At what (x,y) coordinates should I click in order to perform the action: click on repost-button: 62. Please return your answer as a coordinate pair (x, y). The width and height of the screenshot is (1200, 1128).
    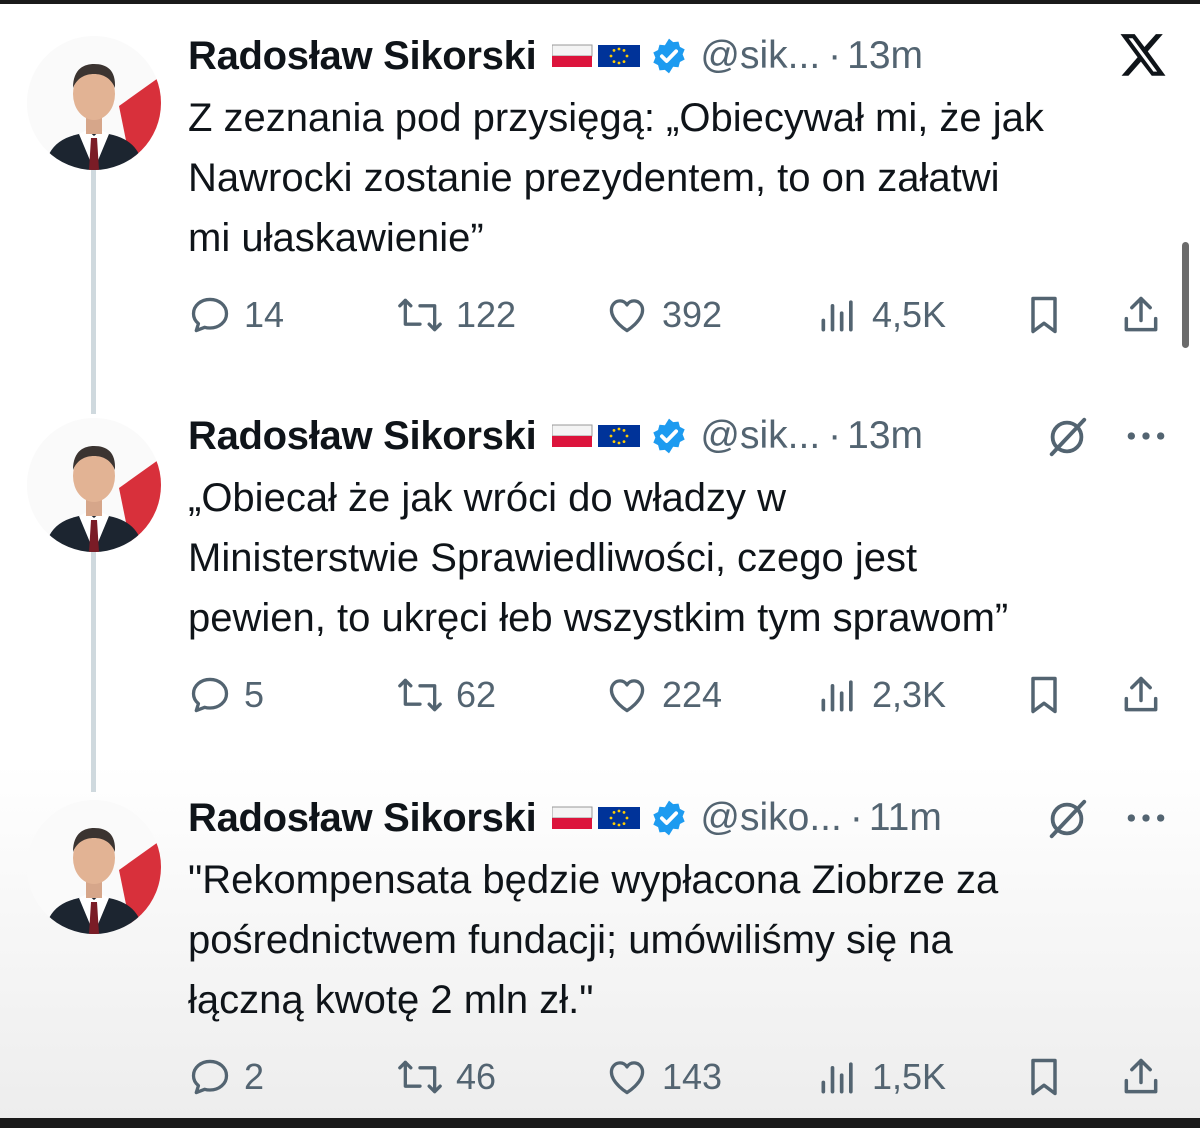
    Looking at the image, I should click on (446, 695).